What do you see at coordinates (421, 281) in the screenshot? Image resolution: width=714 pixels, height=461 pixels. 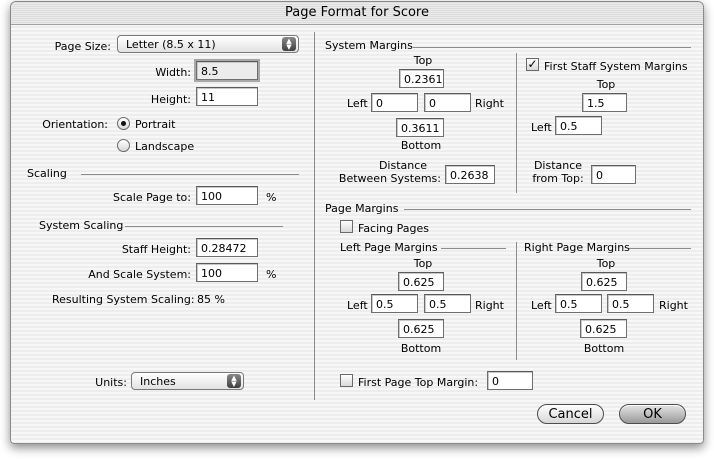 I see `lp-top-field: 0.625` at bounding box center [421, 281].